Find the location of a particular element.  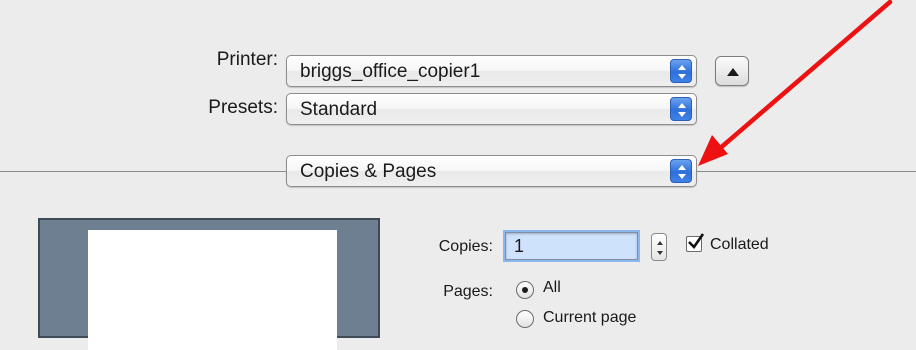

copies-label: Copies: is located at coordinates (465, 246).